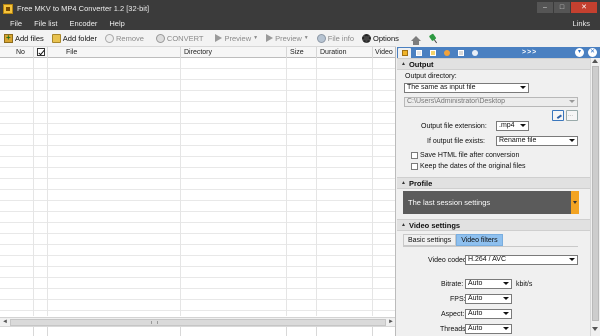 The width and height of the screenshot is (600, 336). What do you see at coordinates (579, 52) in the screenshot?
I see `panel-menu-button: ▾` at bounding box center [579, 52].